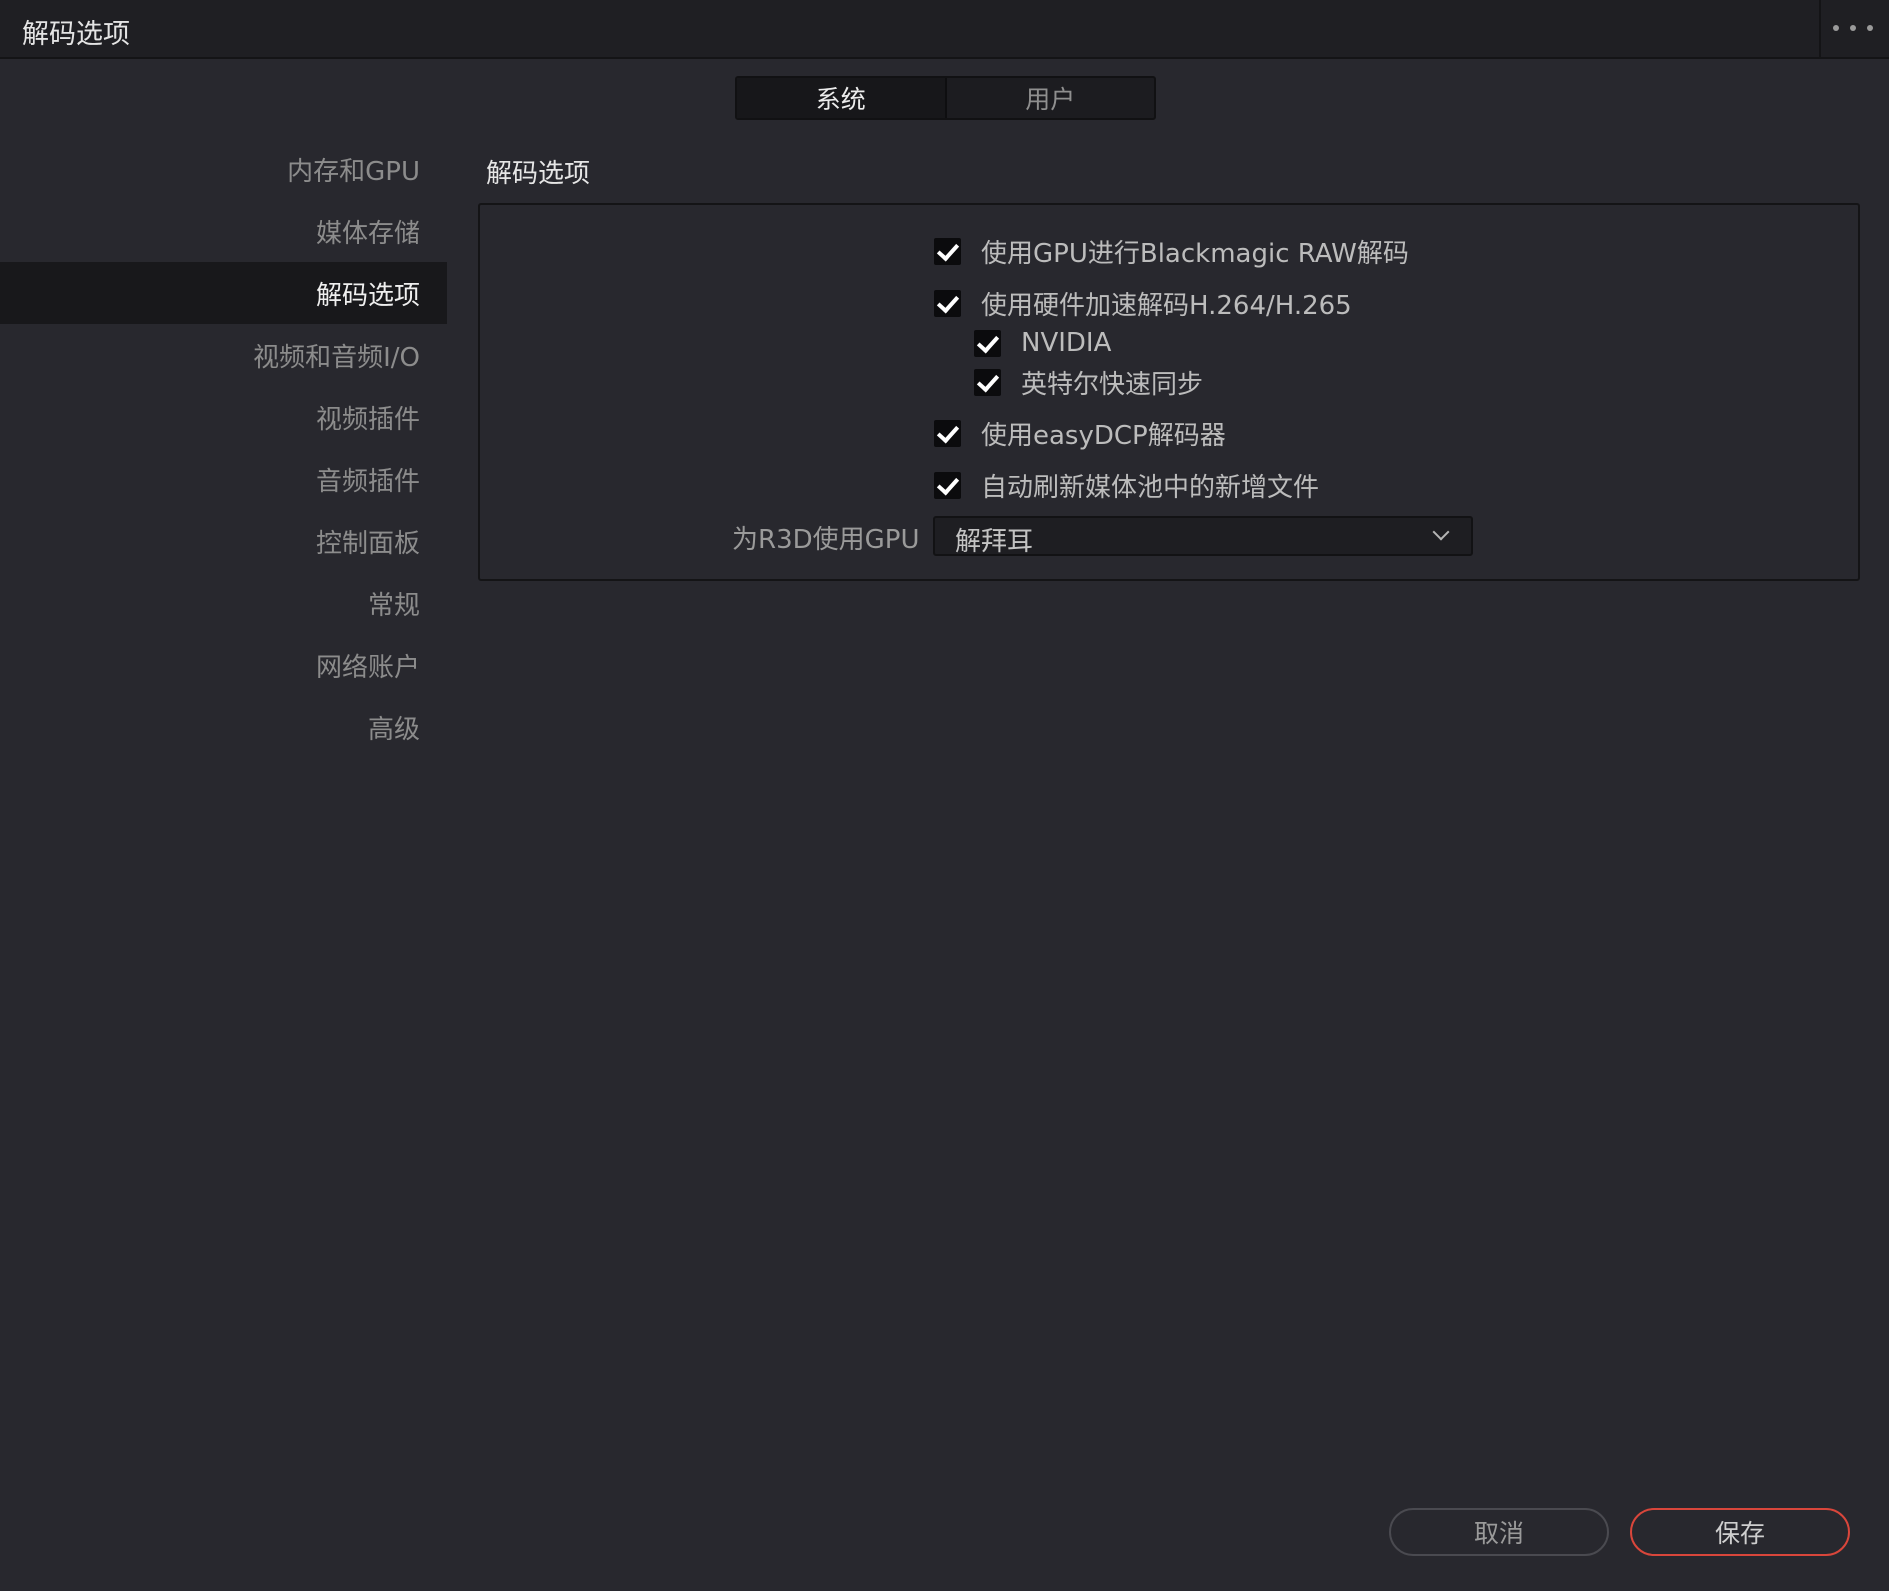 The width and height of the screenshot is (1889, 1591). I want to click on option-label: 使用GPU进行Blackmagic RAW解码, so click(1195, 254).